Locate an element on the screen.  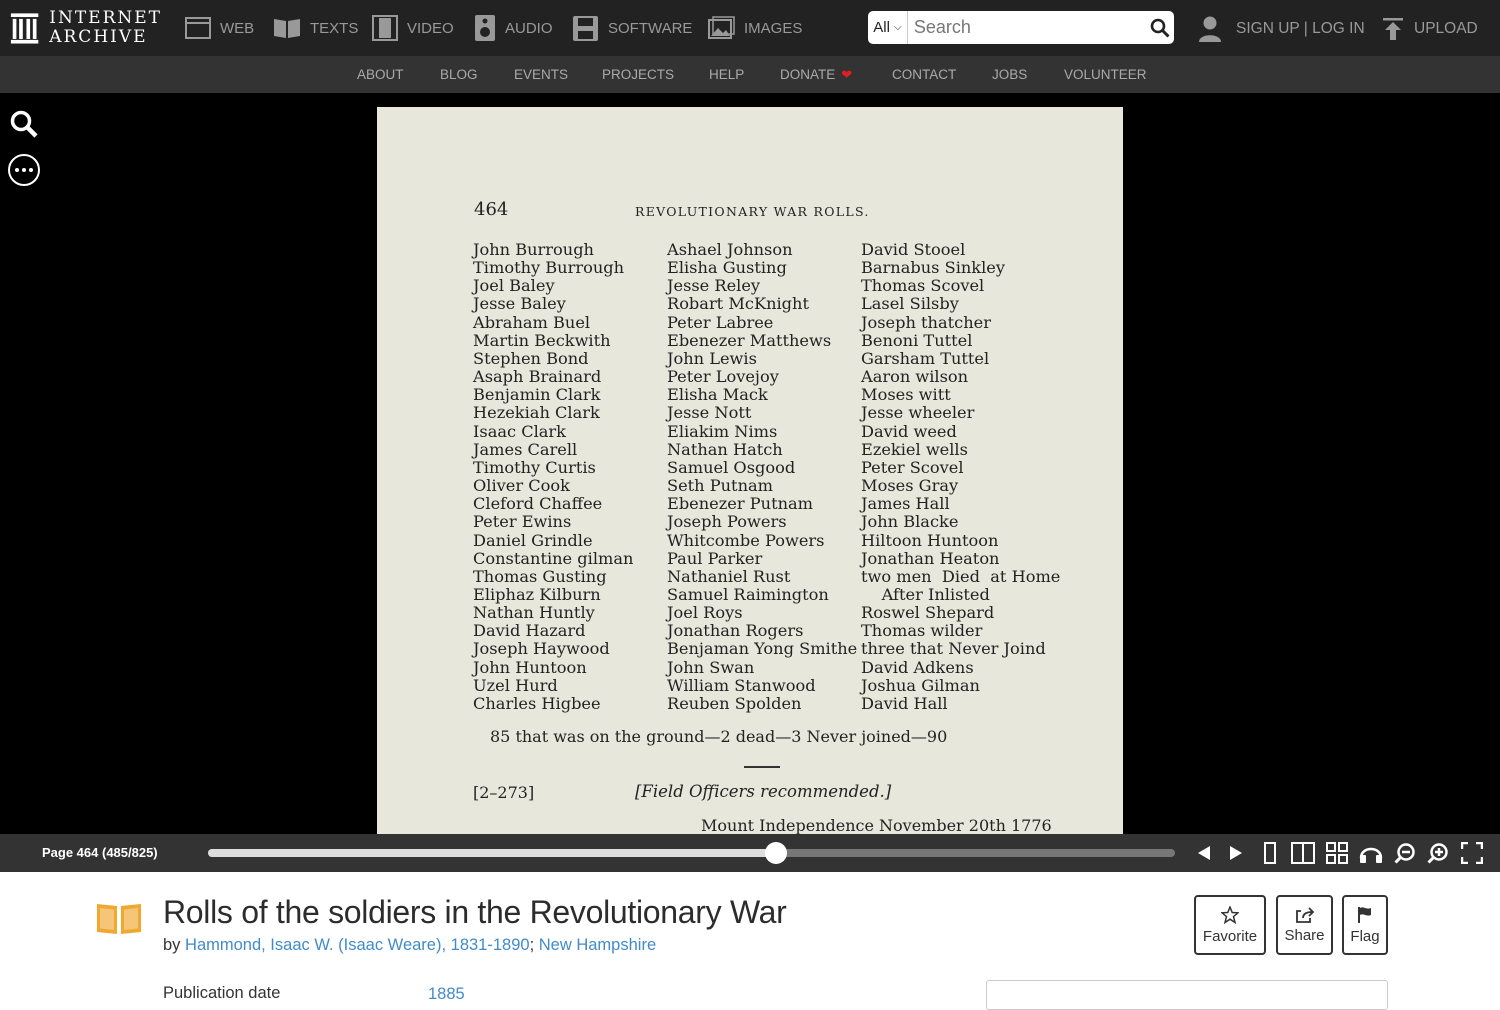
read-aloud-button is located at coordinates (1371, 853).